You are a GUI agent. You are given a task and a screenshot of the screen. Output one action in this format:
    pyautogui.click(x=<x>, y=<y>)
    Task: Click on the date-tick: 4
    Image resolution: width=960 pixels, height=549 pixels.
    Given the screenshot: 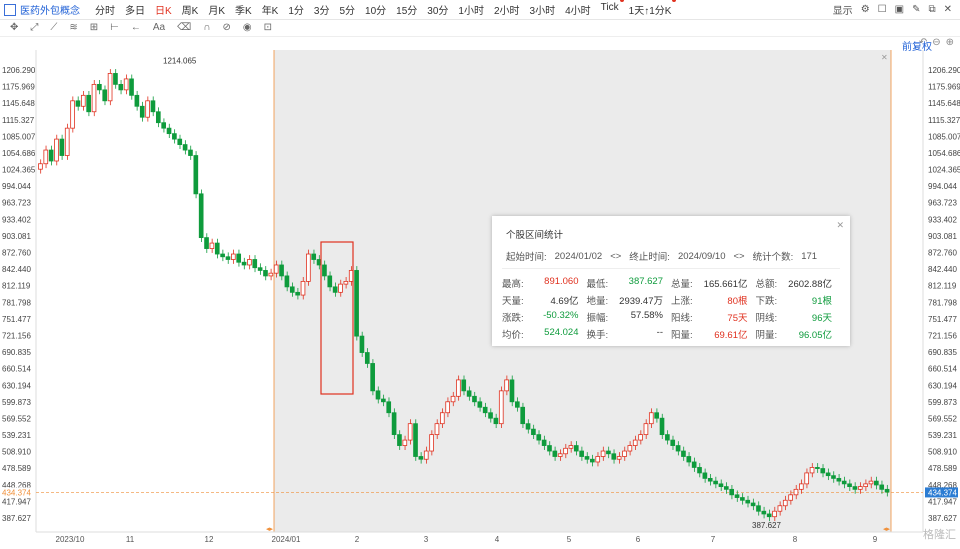 What is the action you would take?
    pyautogui.click(x=497, y=539)
    